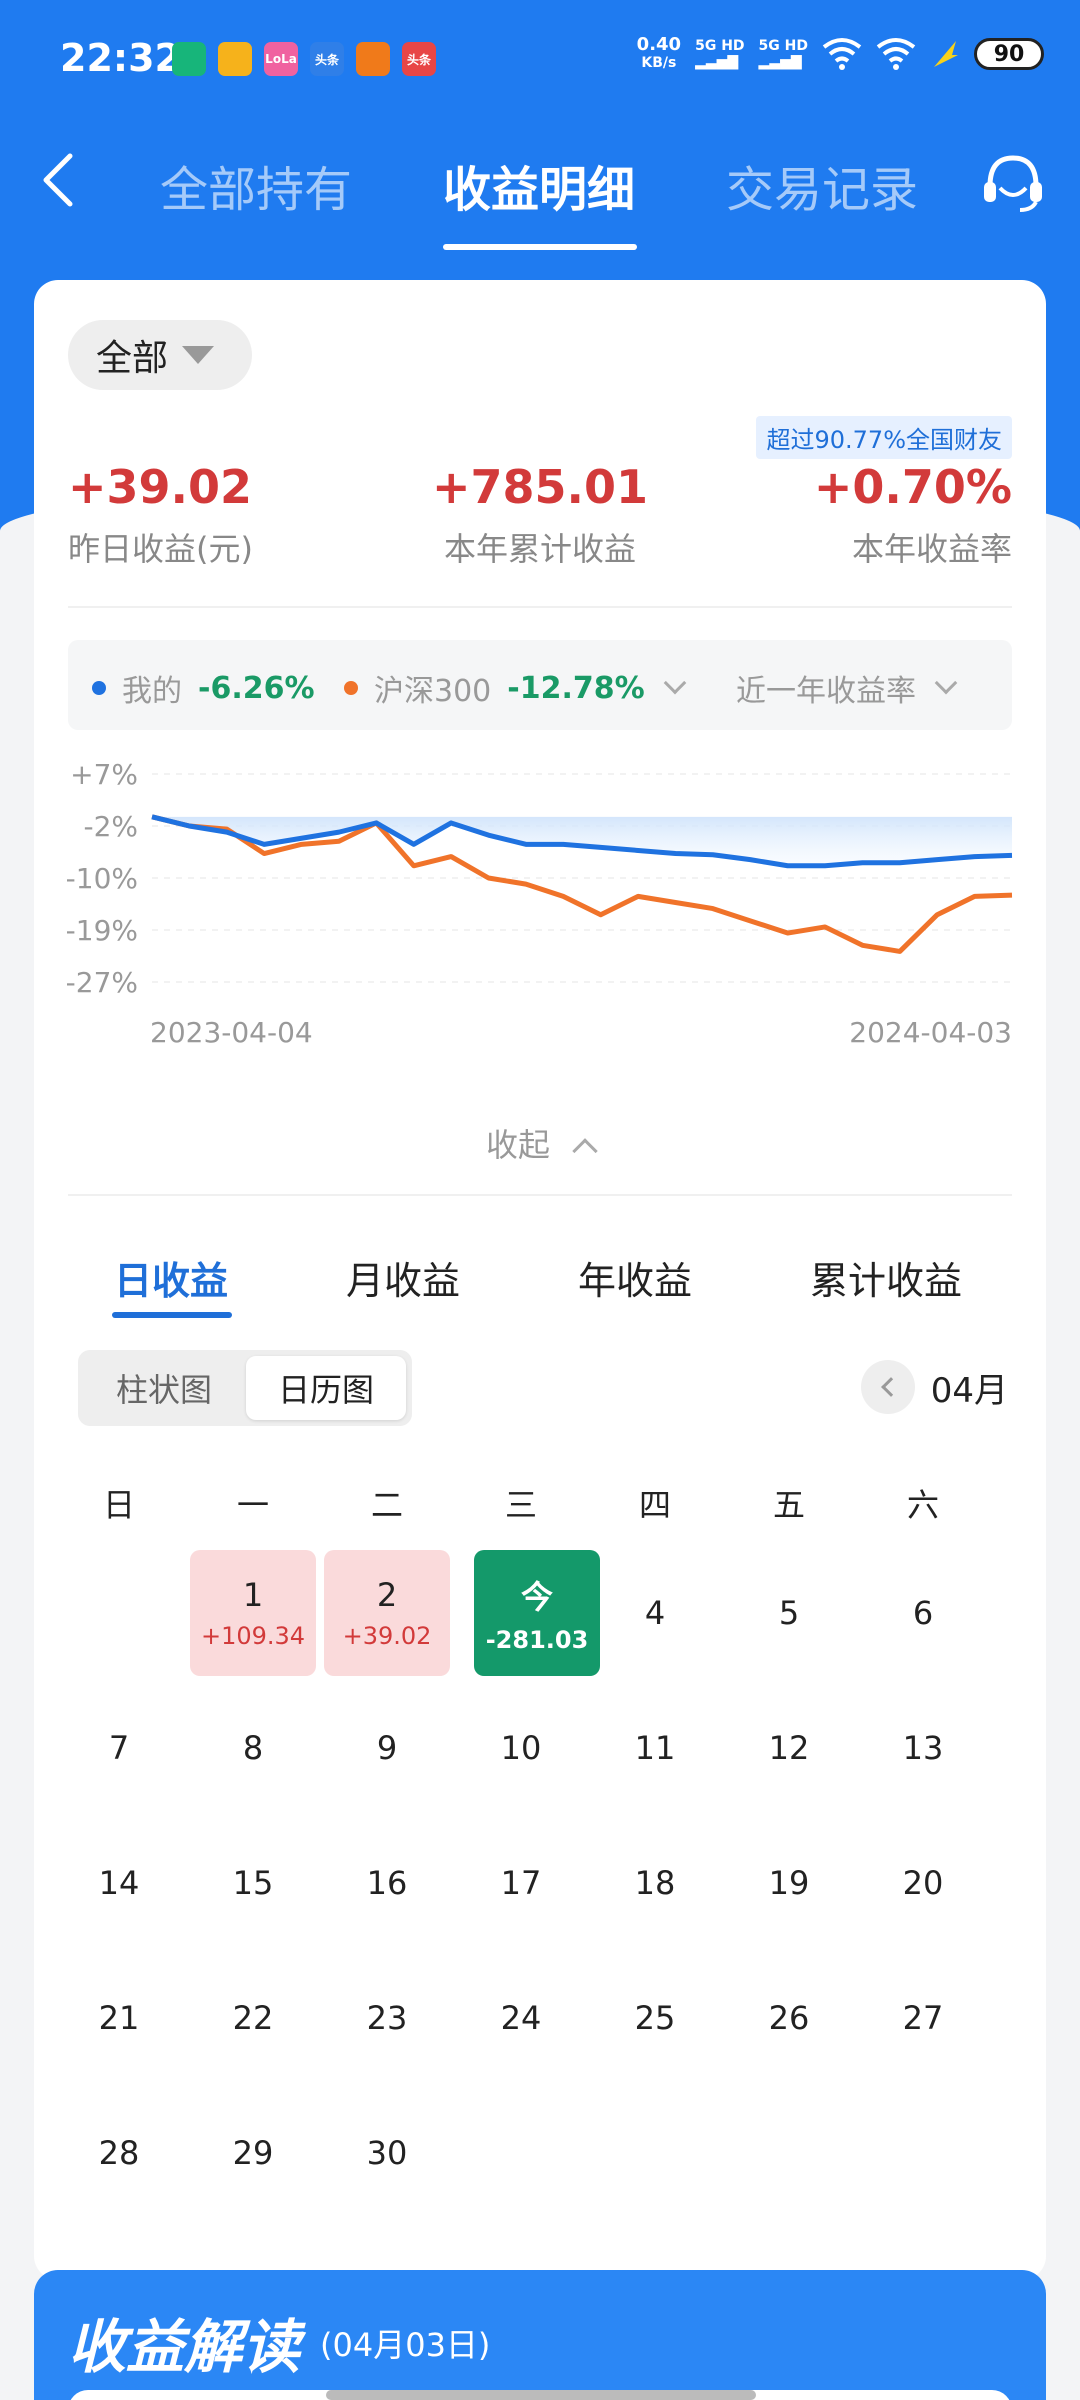  Describe the element at coordinates (788, 1505) in the screenshot. I see `weekday-label: 五` at that location.